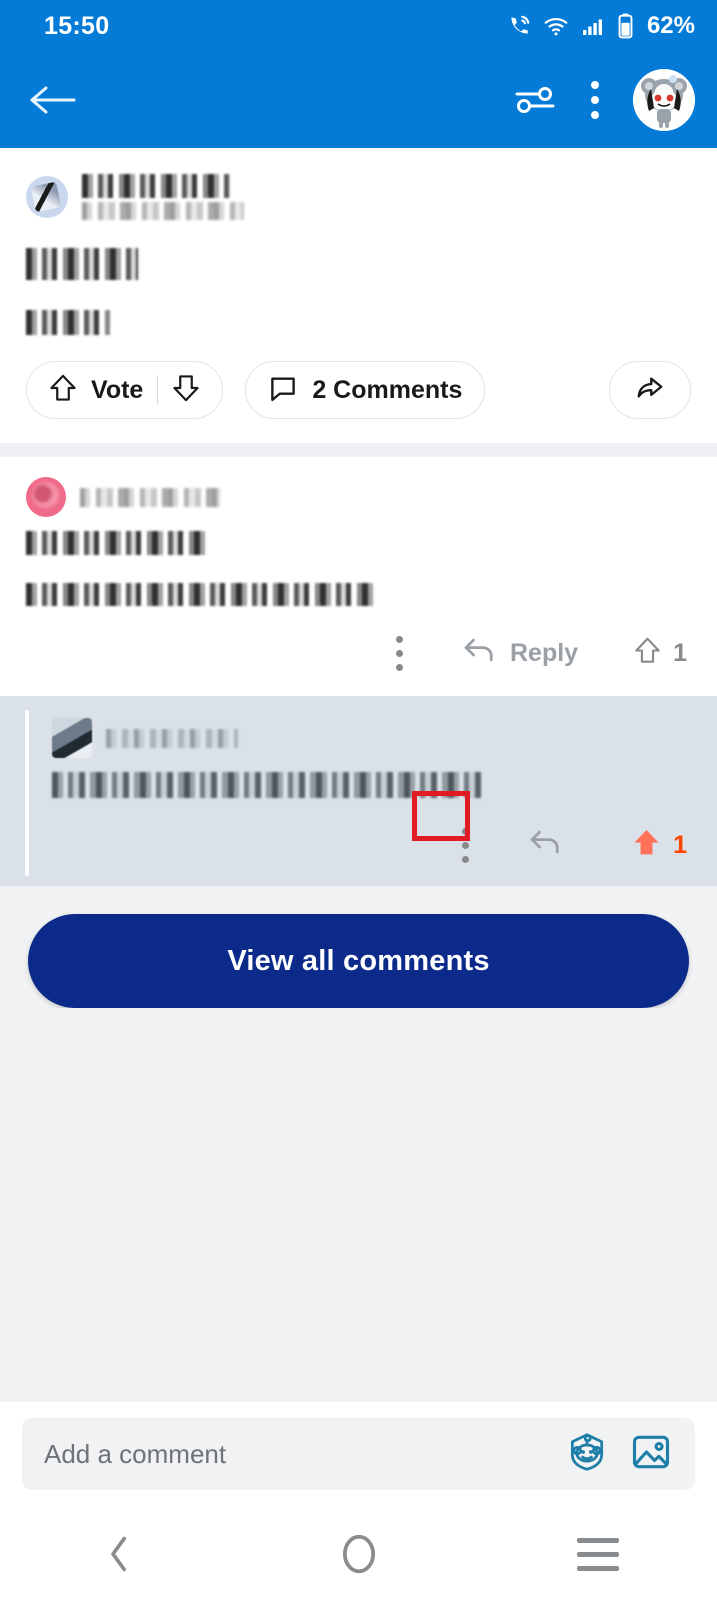 Image resolution: width=717 pixels, height=1600 pixels. I want to click on view-all-comments-button: View all comments, so click(358, 961).